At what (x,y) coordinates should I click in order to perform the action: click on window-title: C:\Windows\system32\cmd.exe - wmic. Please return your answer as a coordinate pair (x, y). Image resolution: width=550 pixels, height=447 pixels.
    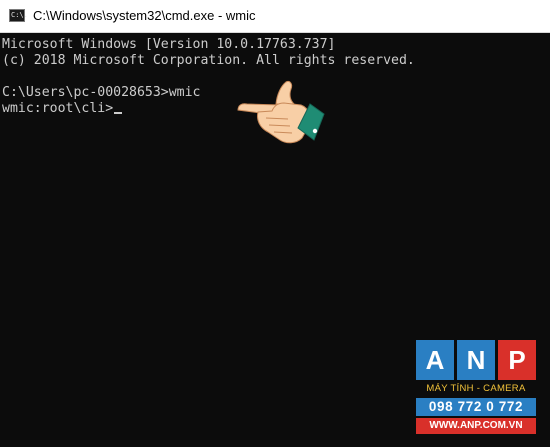
    Looking at the image, I should click on (144, 15).